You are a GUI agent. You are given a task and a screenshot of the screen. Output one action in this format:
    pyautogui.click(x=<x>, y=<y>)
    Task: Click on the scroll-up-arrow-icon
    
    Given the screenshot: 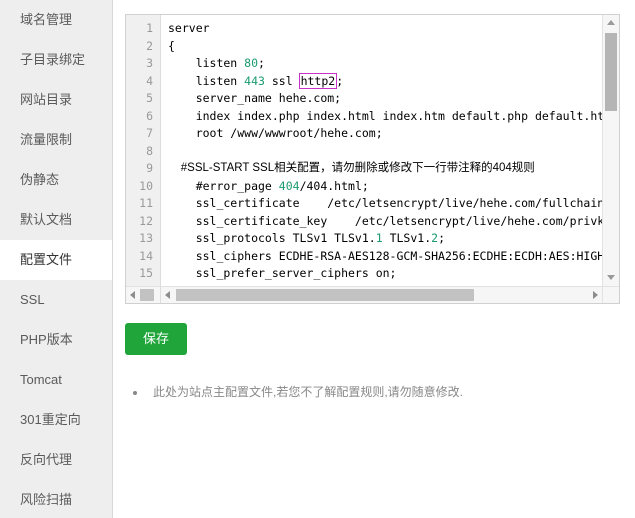 What is the action you would take?
    pyautogui.click(x=611, y=23)
    